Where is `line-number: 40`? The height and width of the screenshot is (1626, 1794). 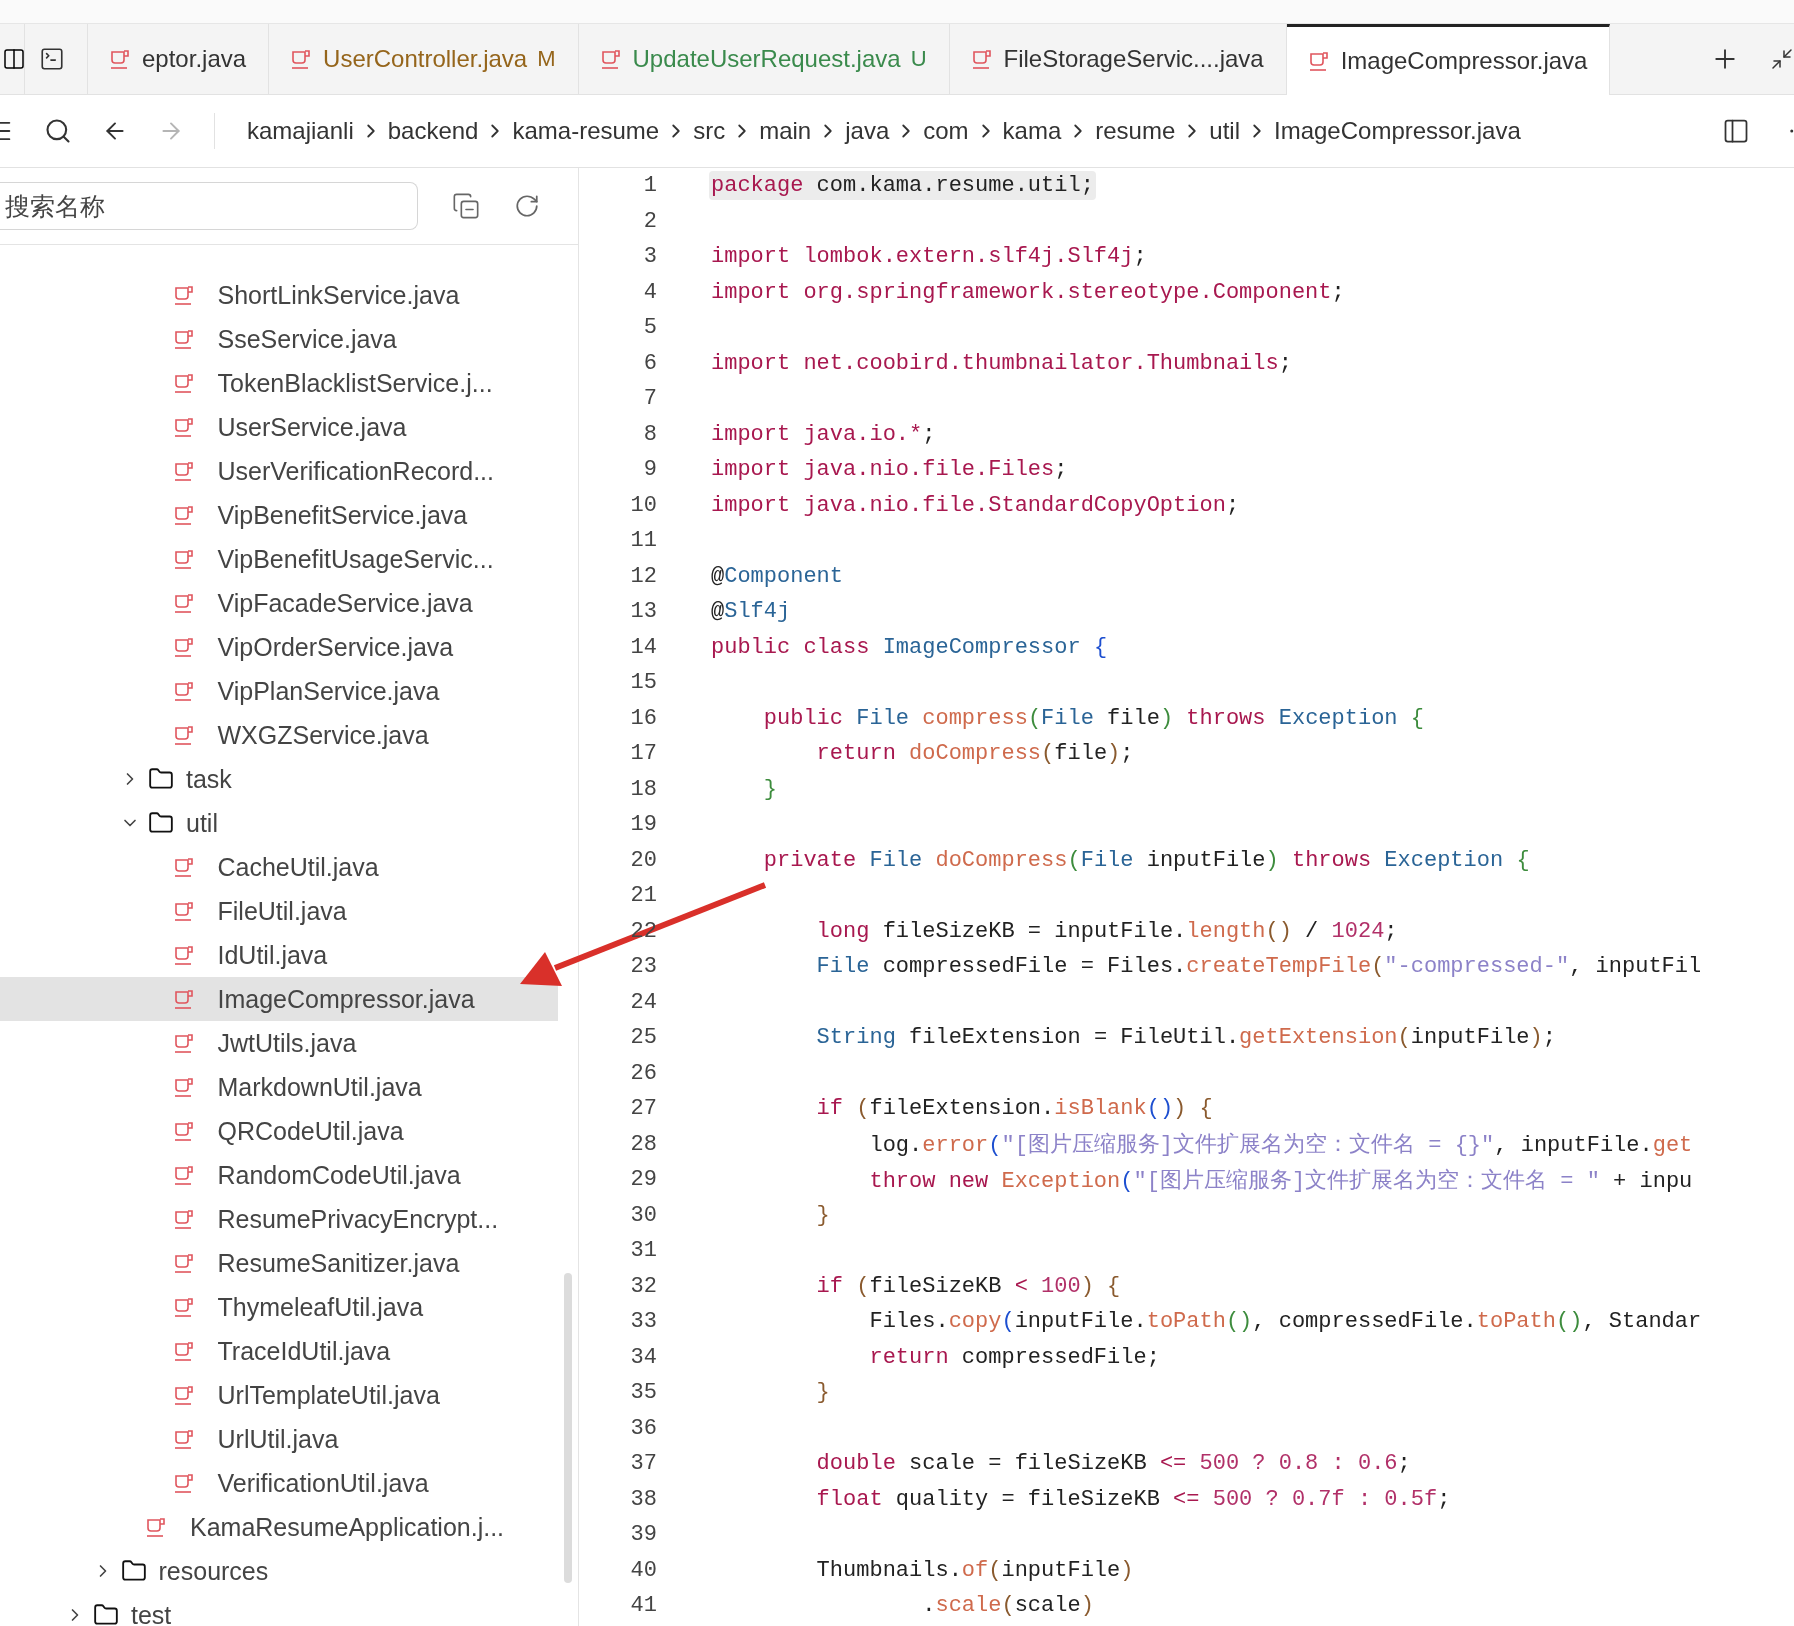
line-number: 40 is located at coordinates (643, 1570).